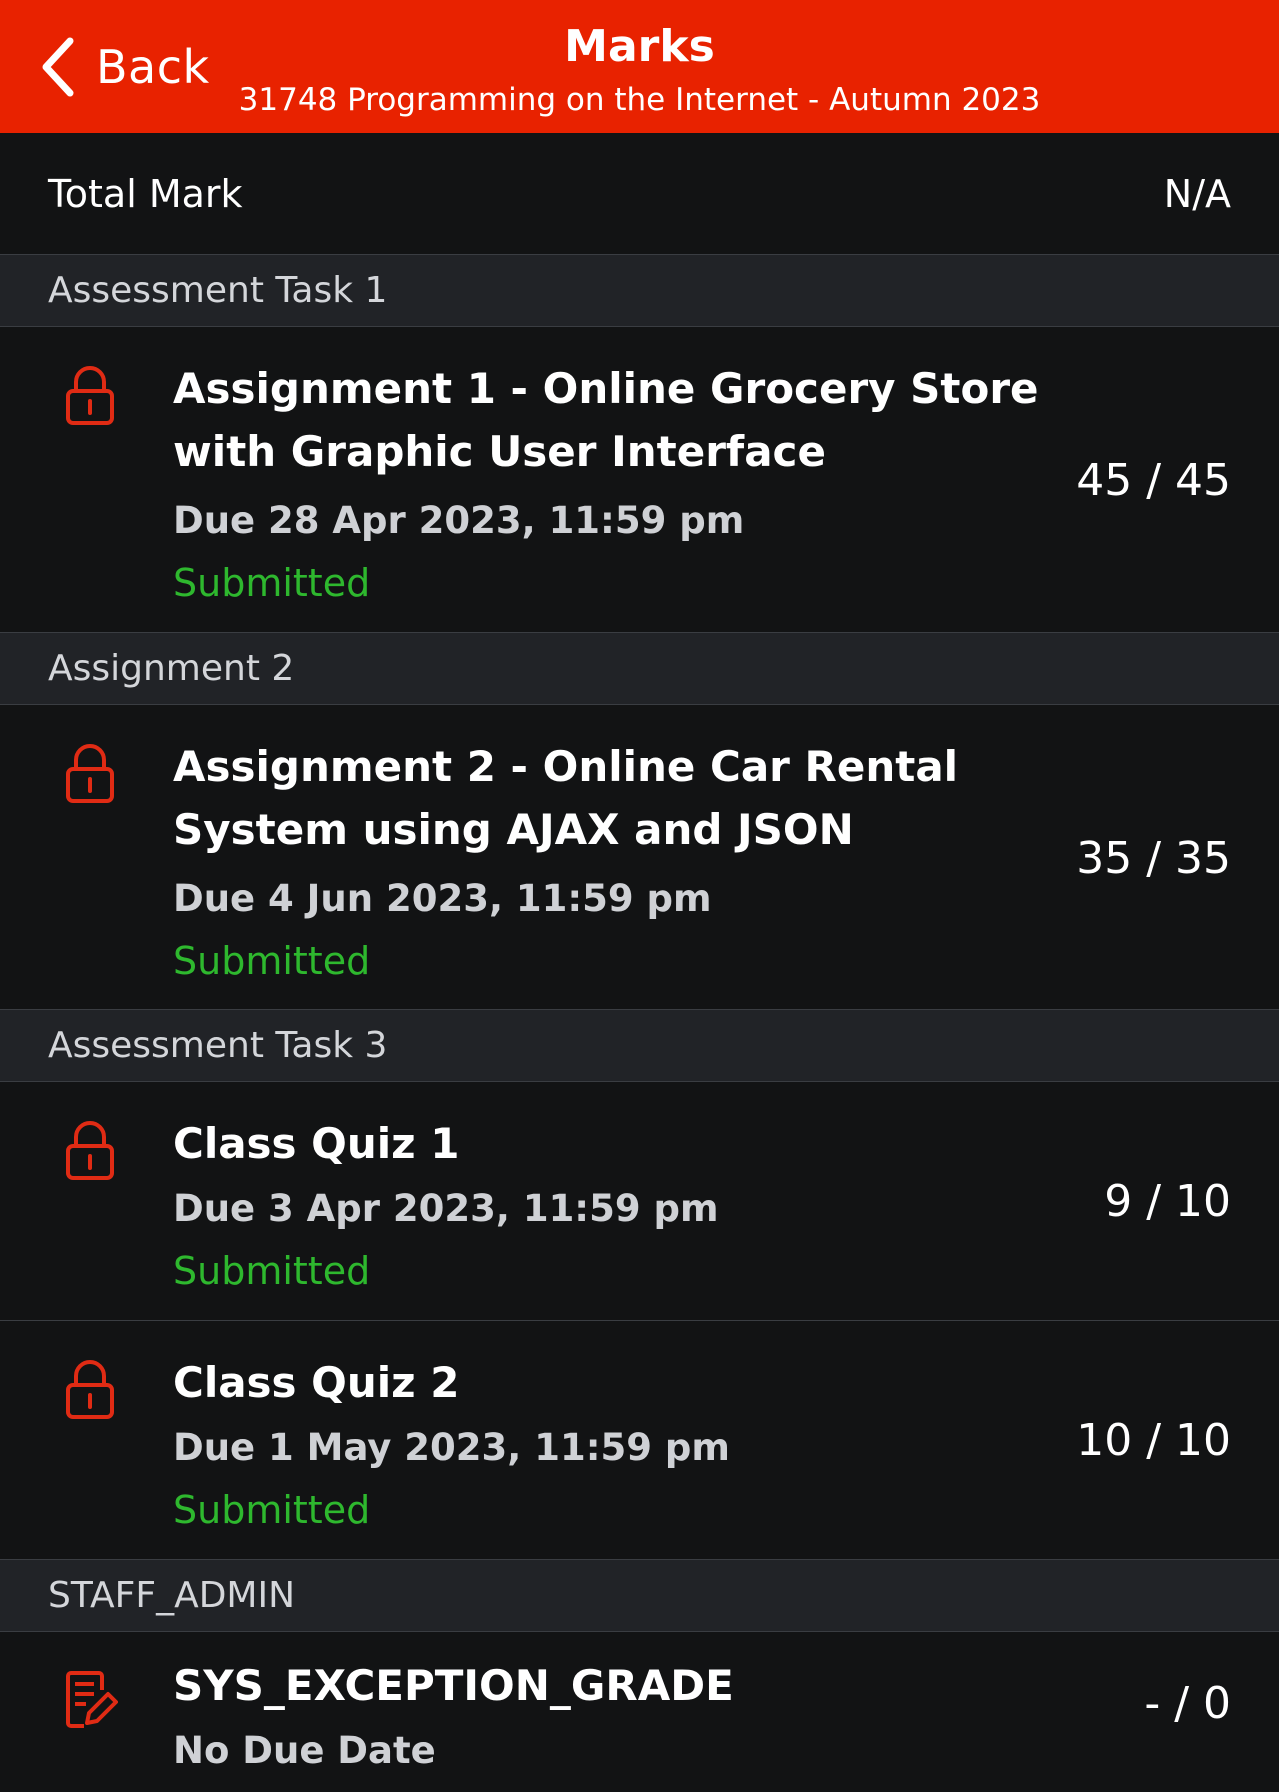 Image resolution: width=1279 pixels, height=1792 pixels. Describe the element at coordinates (639, 1046) in the screenshot. I see `section-header: Assessment Task 3` at that location.